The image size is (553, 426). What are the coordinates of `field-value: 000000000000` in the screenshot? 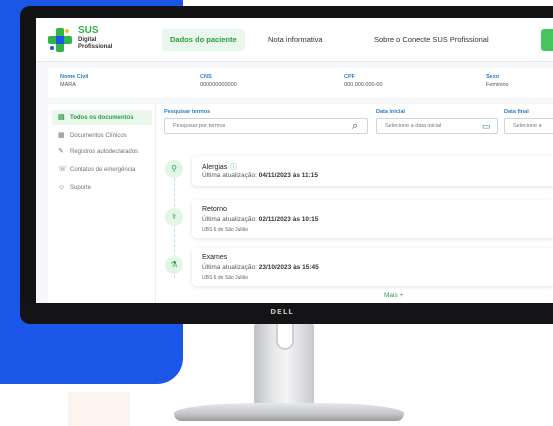 It's located at (218, 85).